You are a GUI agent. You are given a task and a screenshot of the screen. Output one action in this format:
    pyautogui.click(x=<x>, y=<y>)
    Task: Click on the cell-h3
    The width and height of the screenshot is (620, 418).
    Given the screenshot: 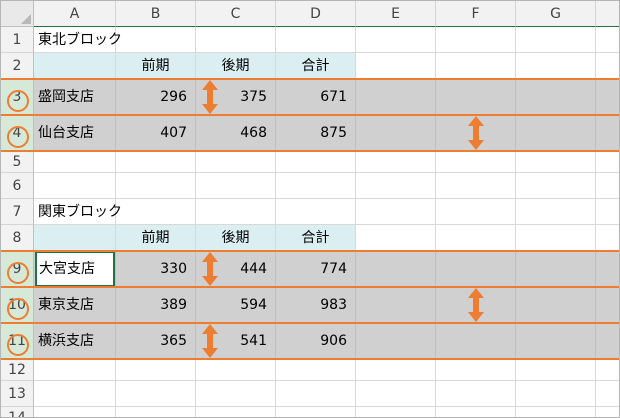 What is the action you would take?
    pyautogui.click(x=607, y=97)
    